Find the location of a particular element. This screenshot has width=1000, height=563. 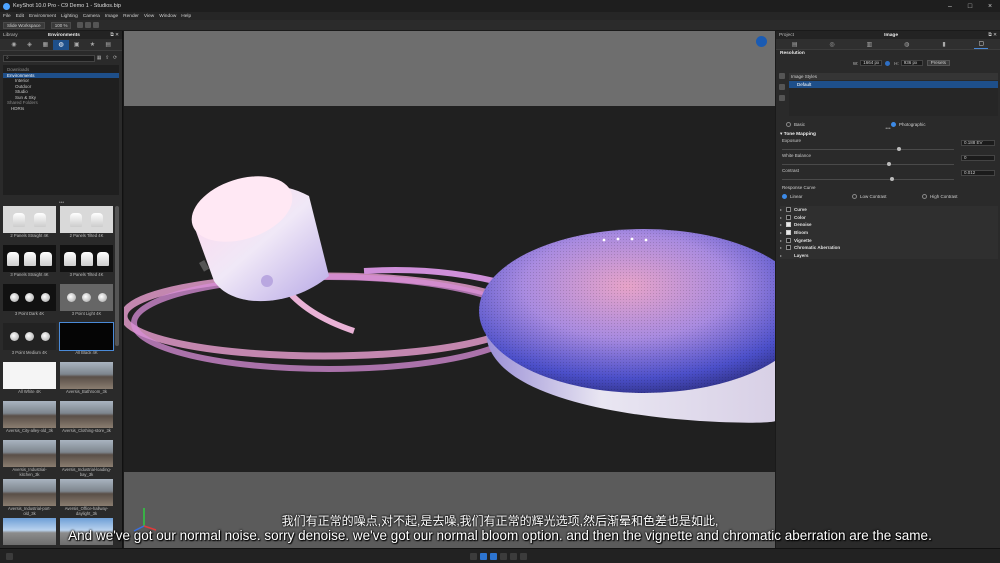

render-icon is located at coordinates (523, 556).